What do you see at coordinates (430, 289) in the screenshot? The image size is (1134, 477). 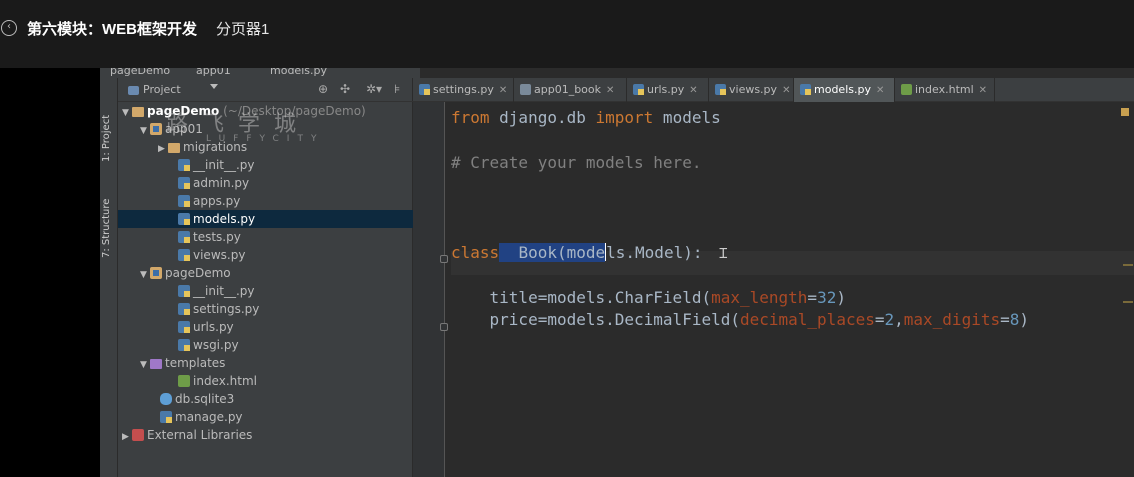 I see `editor-gutter` at bounding box center [430, 289].